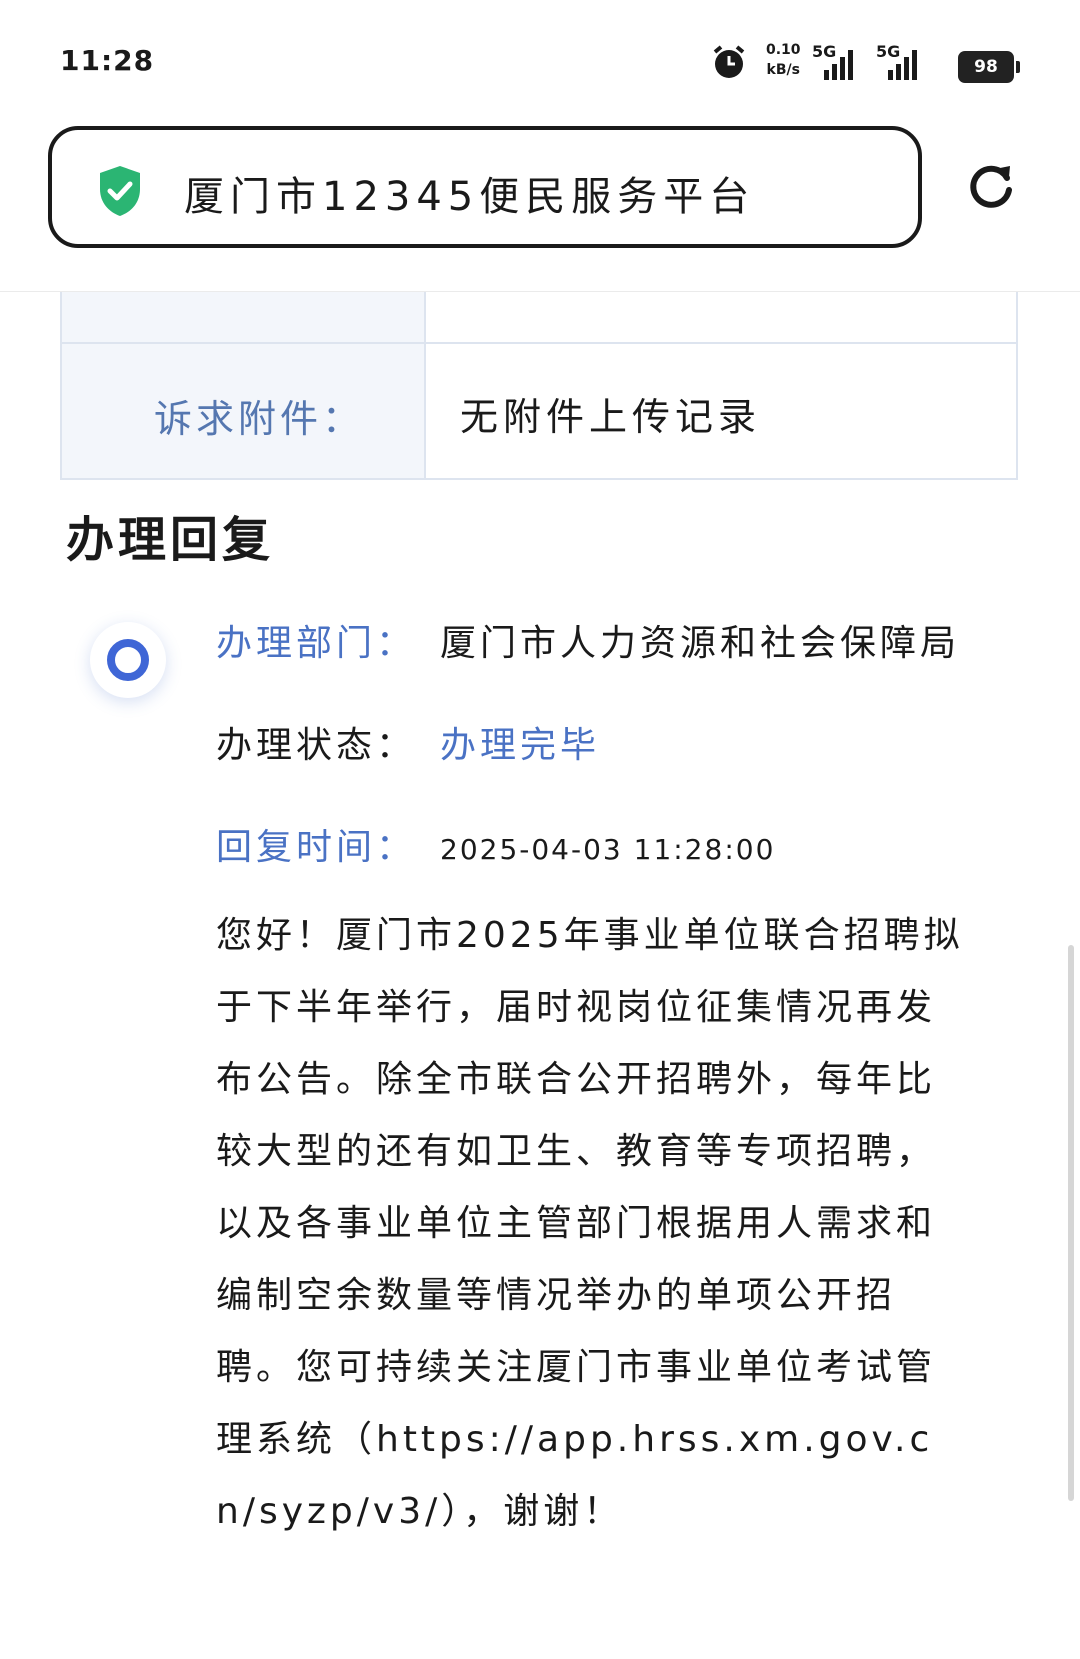 This screenshot has width=1080, height=1659. I want to click on section-title: 办理回复, so click(170, 540).